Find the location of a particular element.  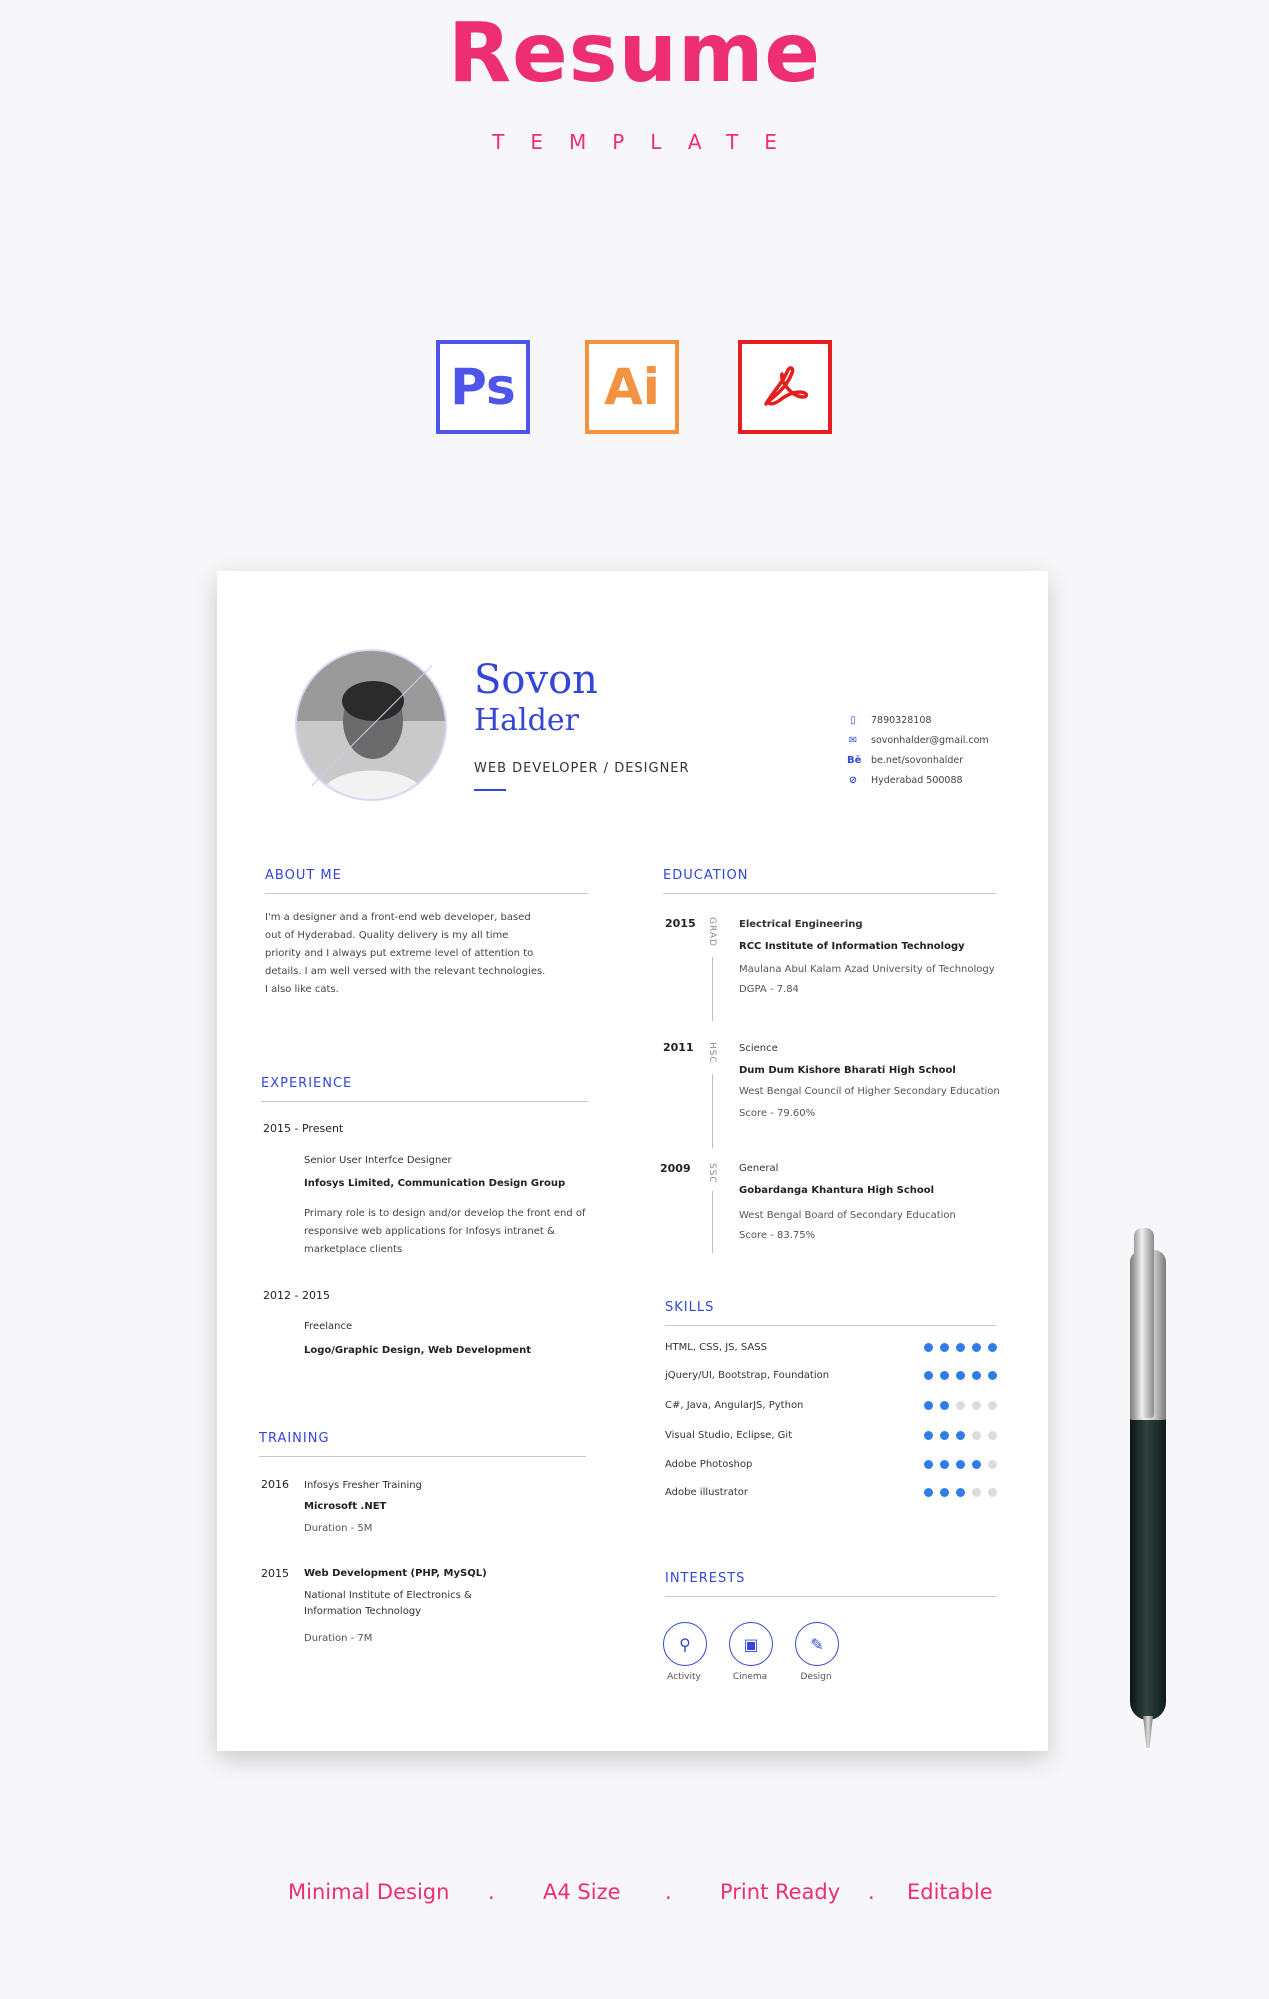

education-year: 2011 is located at coordinates (678, 1047).